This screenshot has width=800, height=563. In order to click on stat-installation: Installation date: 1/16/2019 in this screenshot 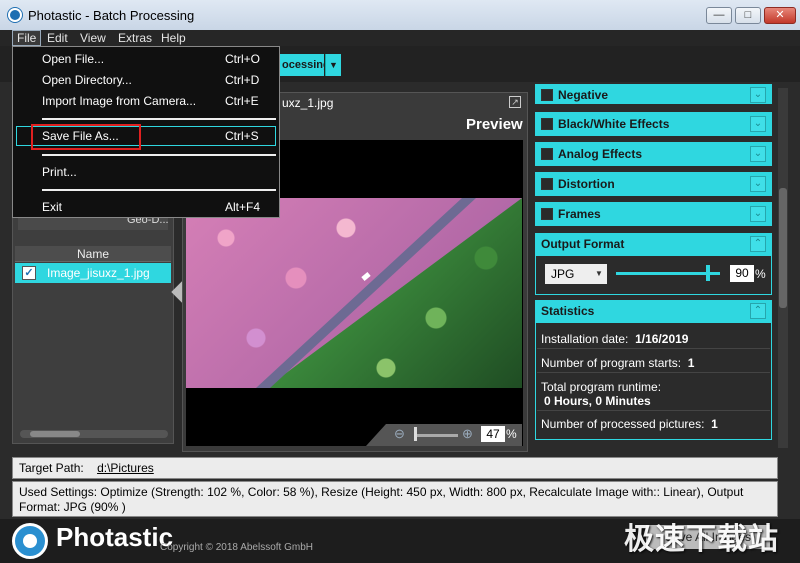, I will do `click(614, 339)`.